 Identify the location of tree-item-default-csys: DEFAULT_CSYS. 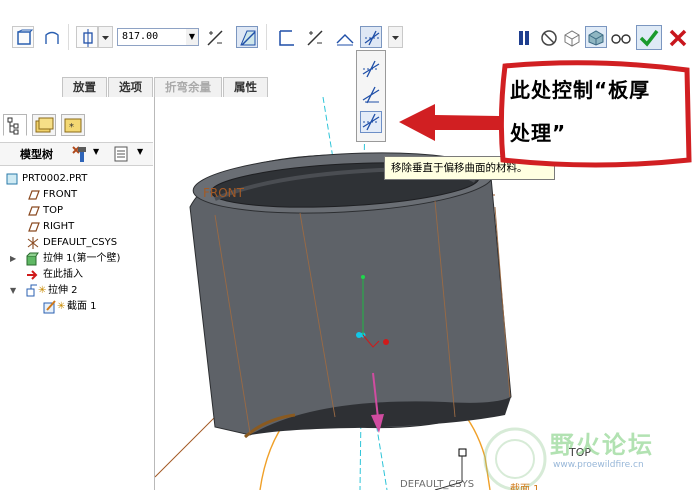
(75, 243).